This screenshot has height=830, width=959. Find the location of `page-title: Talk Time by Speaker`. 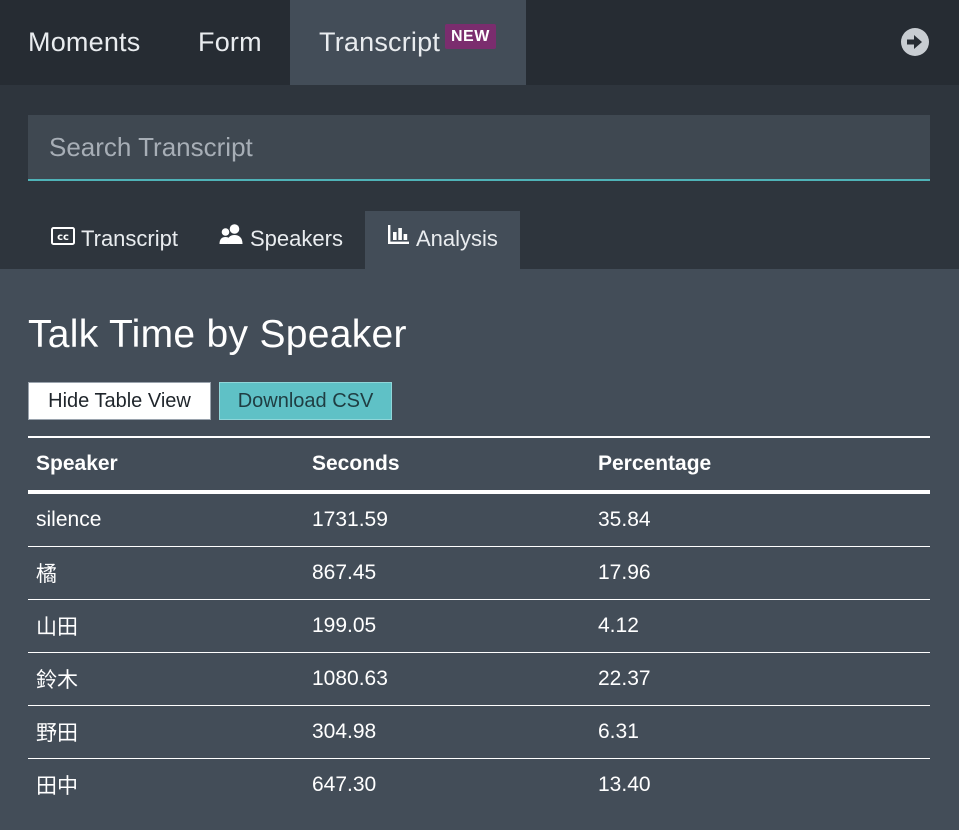

page-title: Talk Time by Speaker is located at coordinates (217, 334).